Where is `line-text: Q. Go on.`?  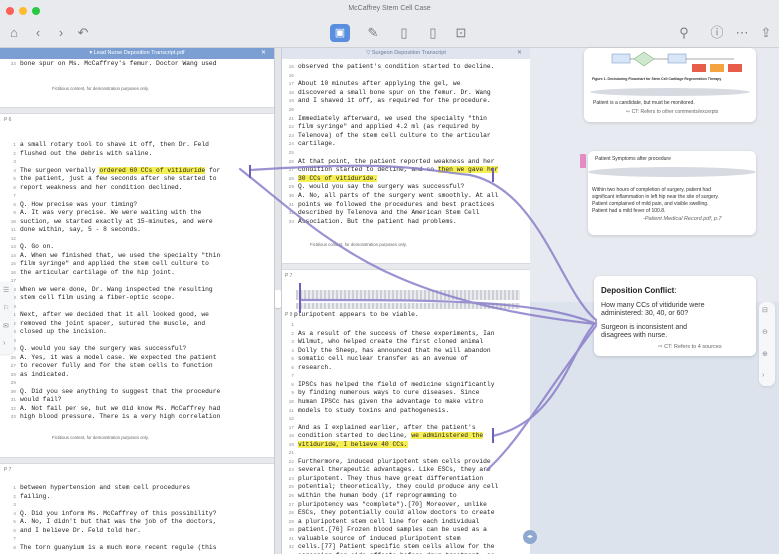
line-text: Q. Go on. is located at coordinates (37, 246).